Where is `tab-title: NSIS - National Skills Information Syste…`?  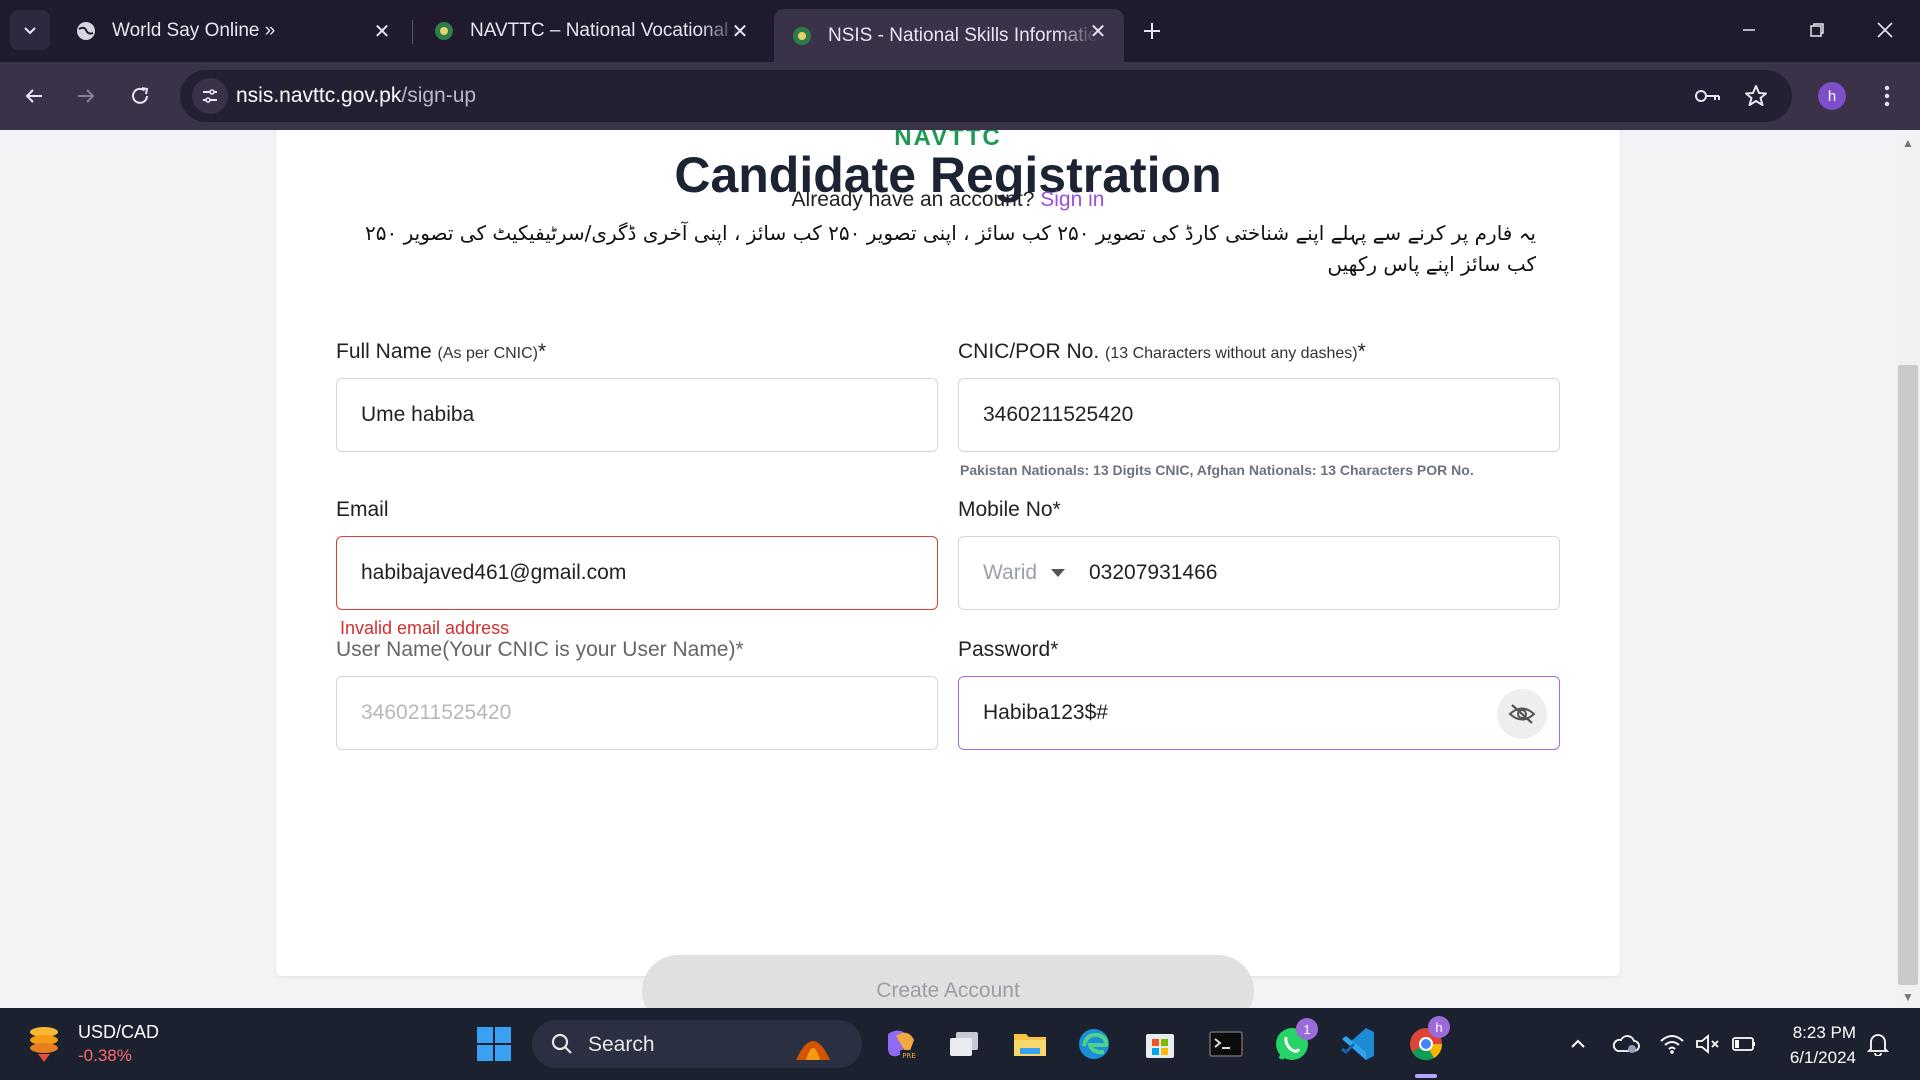
tab-title: NSIS - National Skills Information Syste… is located at coordinates (963, 35).